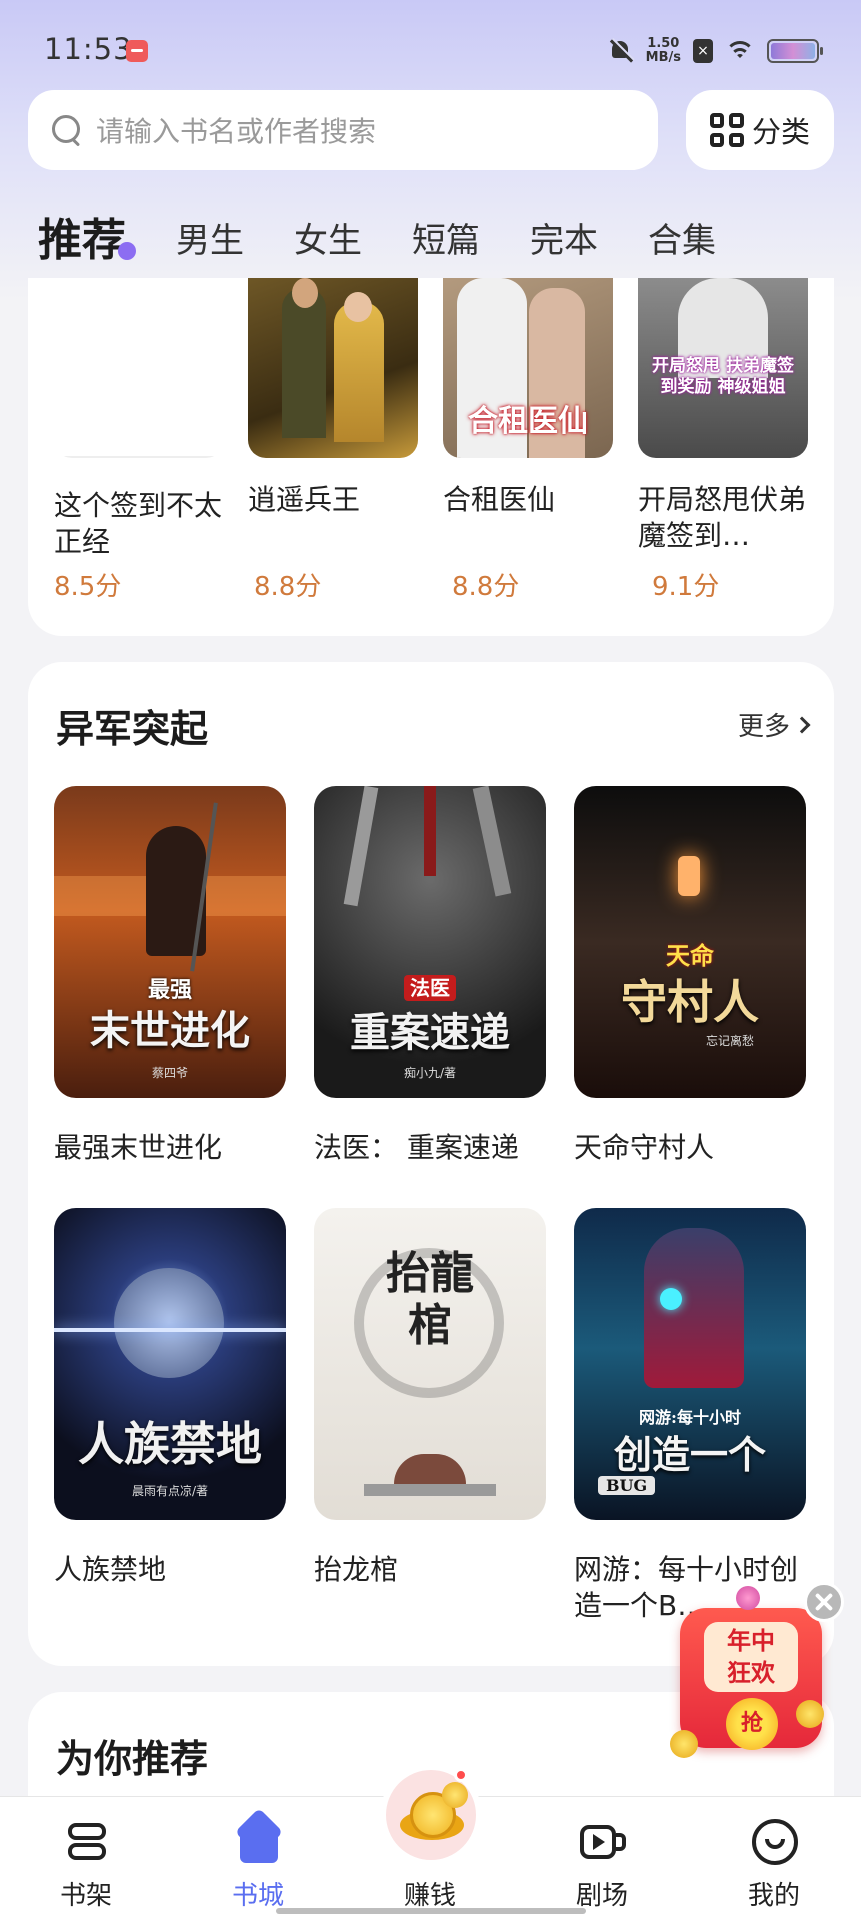 The width and height of the screenshot is (861, 1920). I want to click on home-icon, so click(259, 1836).